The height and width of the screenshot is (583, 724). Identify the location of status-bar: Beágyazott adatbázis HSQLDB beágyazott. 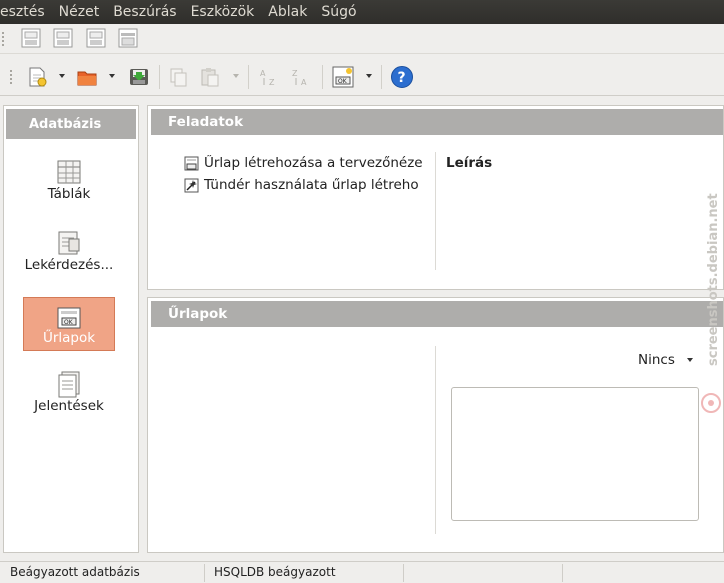
(362, 572).